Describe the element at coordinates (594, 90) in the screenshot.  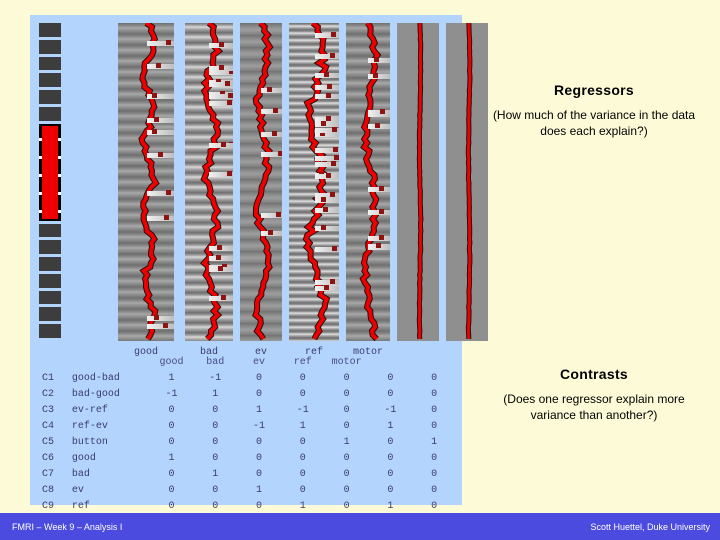
I see `callout-regressors-title: Regressors` at that location.